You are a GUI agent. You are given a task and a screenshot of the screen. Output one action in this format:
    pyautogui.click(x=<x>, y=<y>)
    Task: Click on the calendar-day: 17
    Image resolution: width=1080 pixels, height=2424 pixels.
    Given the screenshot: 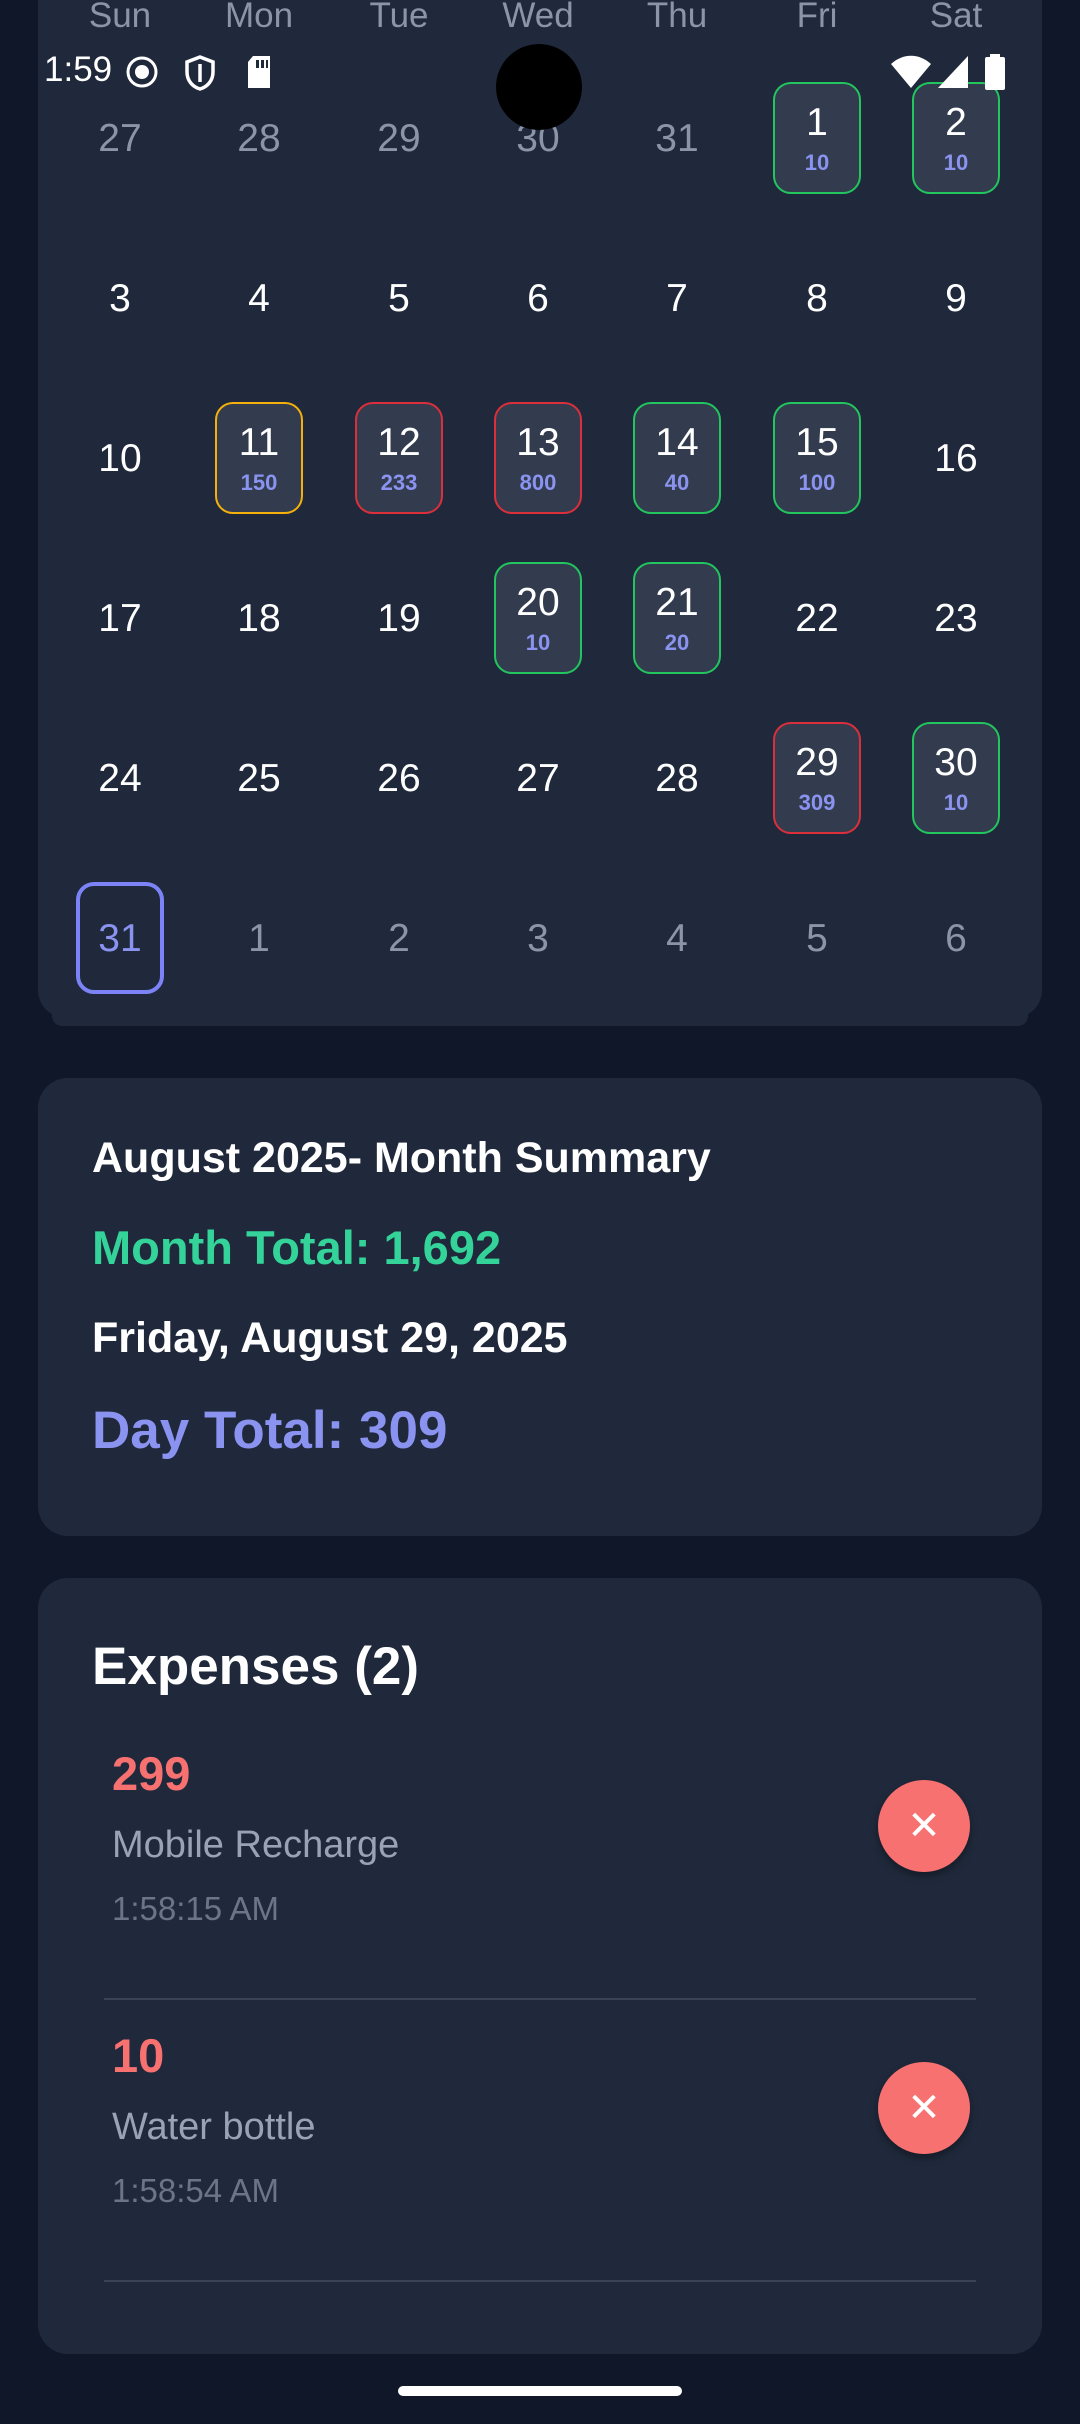 What is the action you would take?
    pyautogui.click(x=120, y=618)
    